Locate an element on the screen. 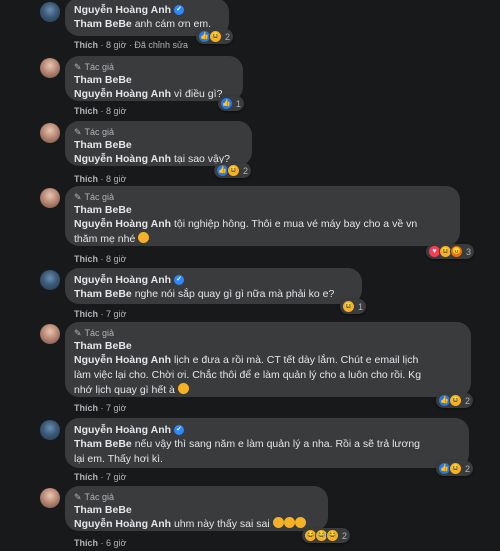  like-icon: 👍 is located at coordinates (226, 103).